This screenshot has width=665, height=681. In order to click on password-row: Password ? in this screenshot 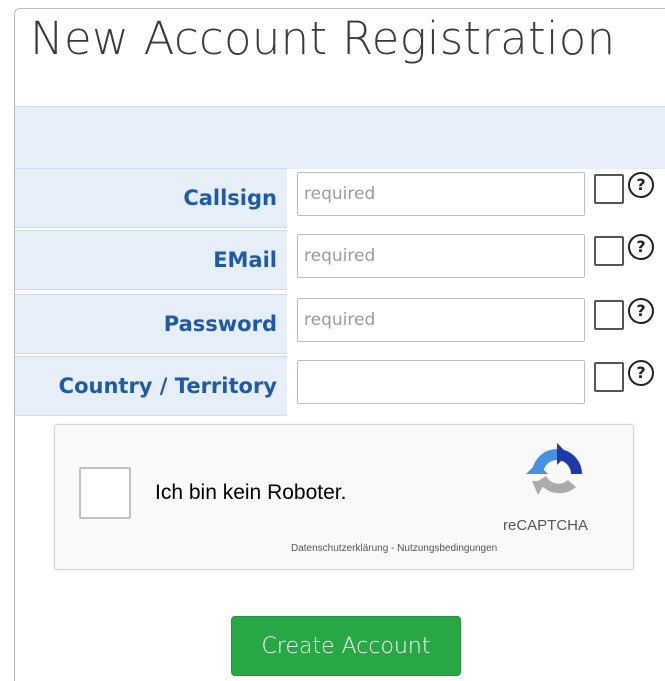, I will do `click(340, 325)`.